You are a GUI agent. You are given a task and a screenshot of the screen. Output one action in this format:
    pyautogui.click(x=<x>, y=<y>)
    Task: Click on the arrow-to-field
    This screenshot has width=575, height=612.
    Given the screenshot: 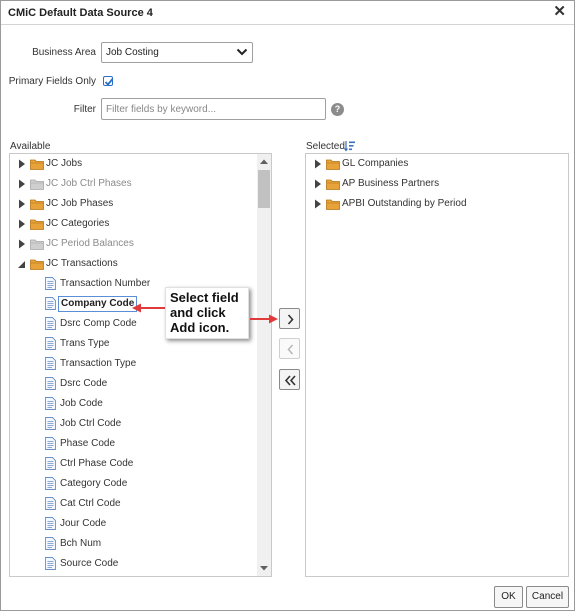 What is the action you would take?
    pyautogui.click(x=148, y=308)
    